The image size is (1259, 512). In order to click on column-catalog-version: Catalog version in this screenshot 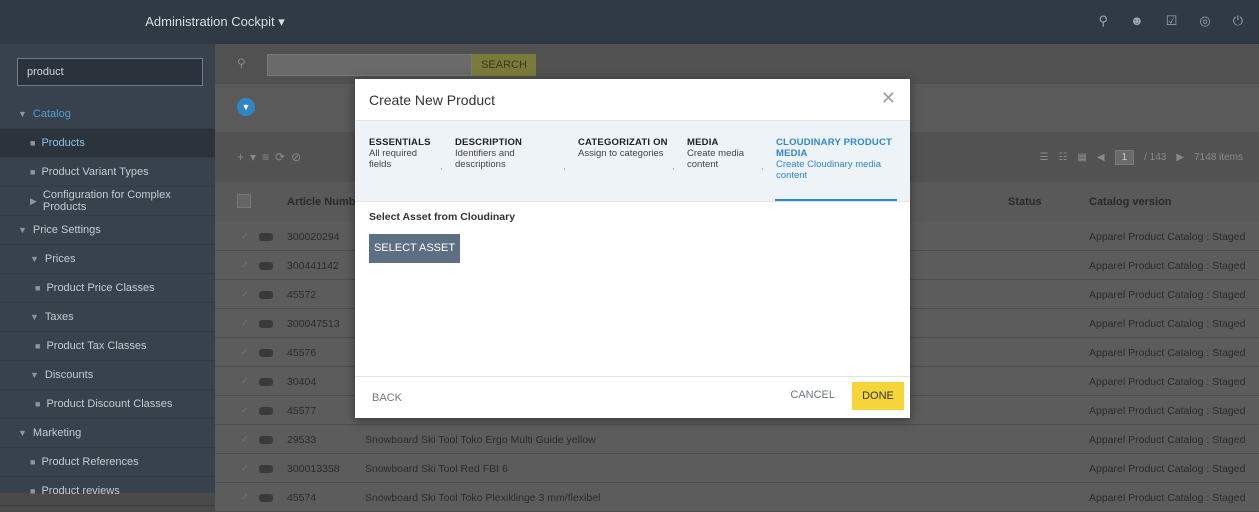, I will do `click(1130, 202)`.